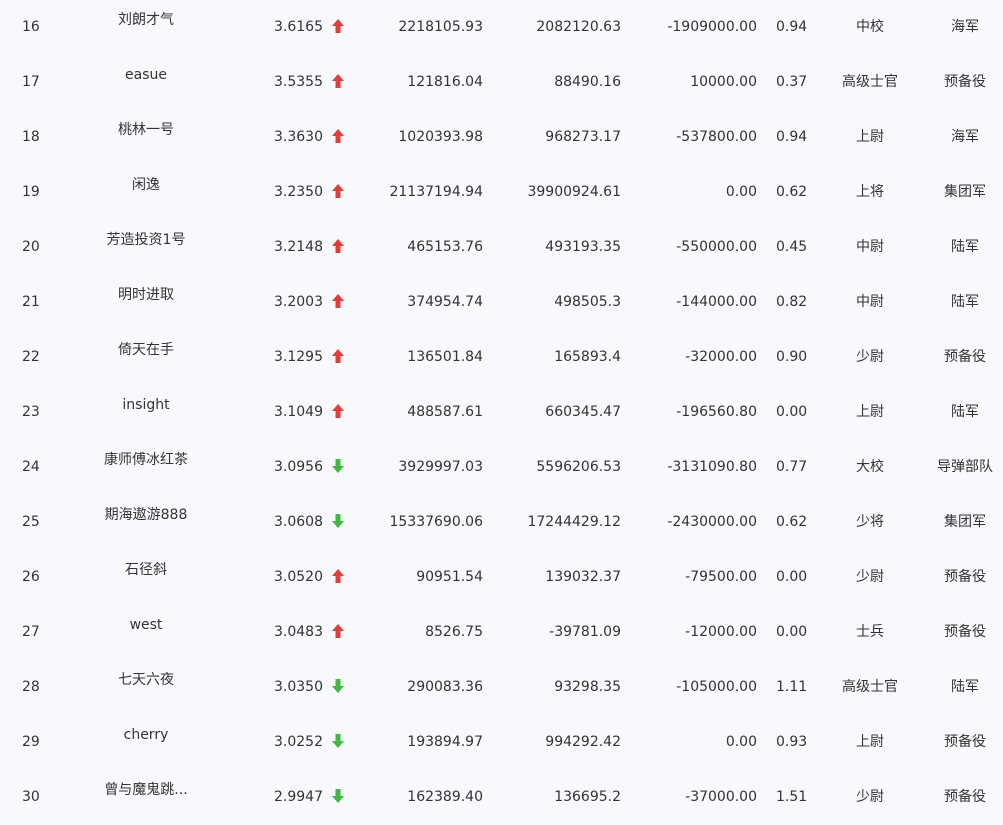 The height and width of the screenshot is (825, 1003). What do you see at coordinates (298, 577) in the screenshot?
I see `ratio-cell: 3.0520` at bounding box center [298, 577].